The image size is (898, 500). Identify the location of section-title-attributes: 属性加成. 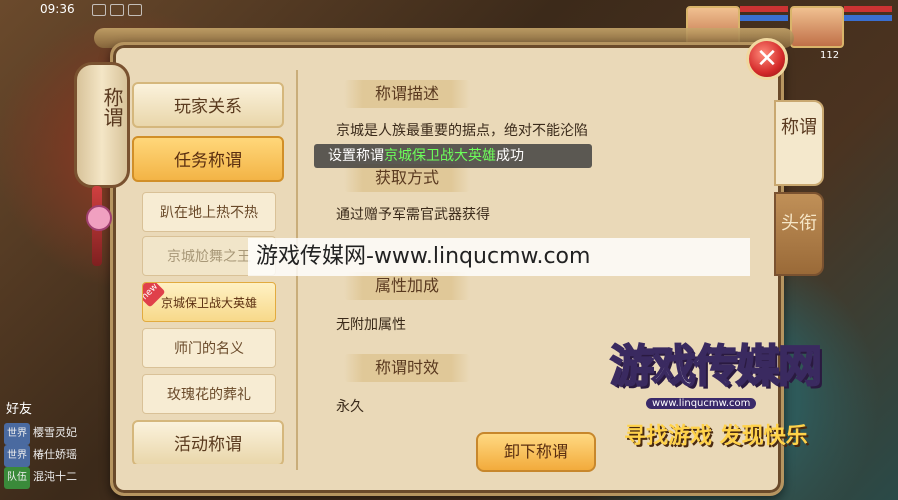
(407, 286).